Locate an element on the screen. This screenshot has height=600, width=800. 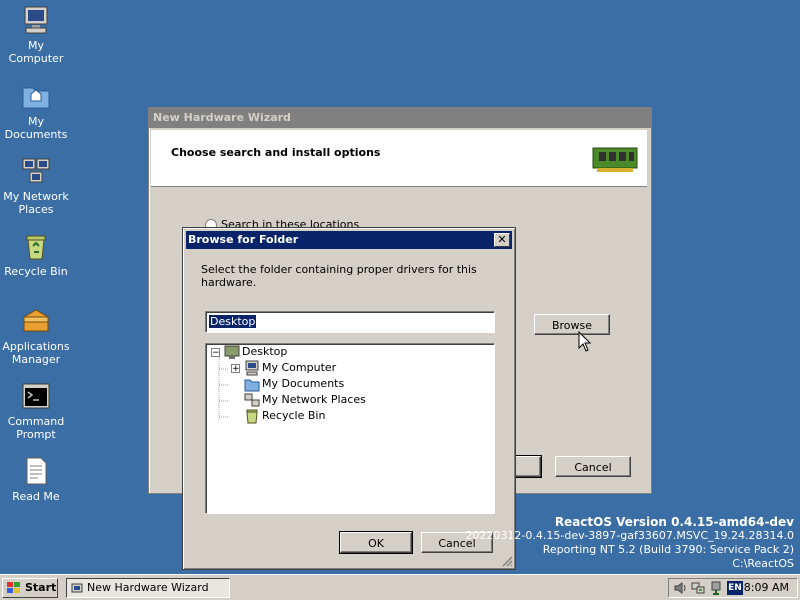
folder-path-value: Desktop is located at coordinates (233, 321).